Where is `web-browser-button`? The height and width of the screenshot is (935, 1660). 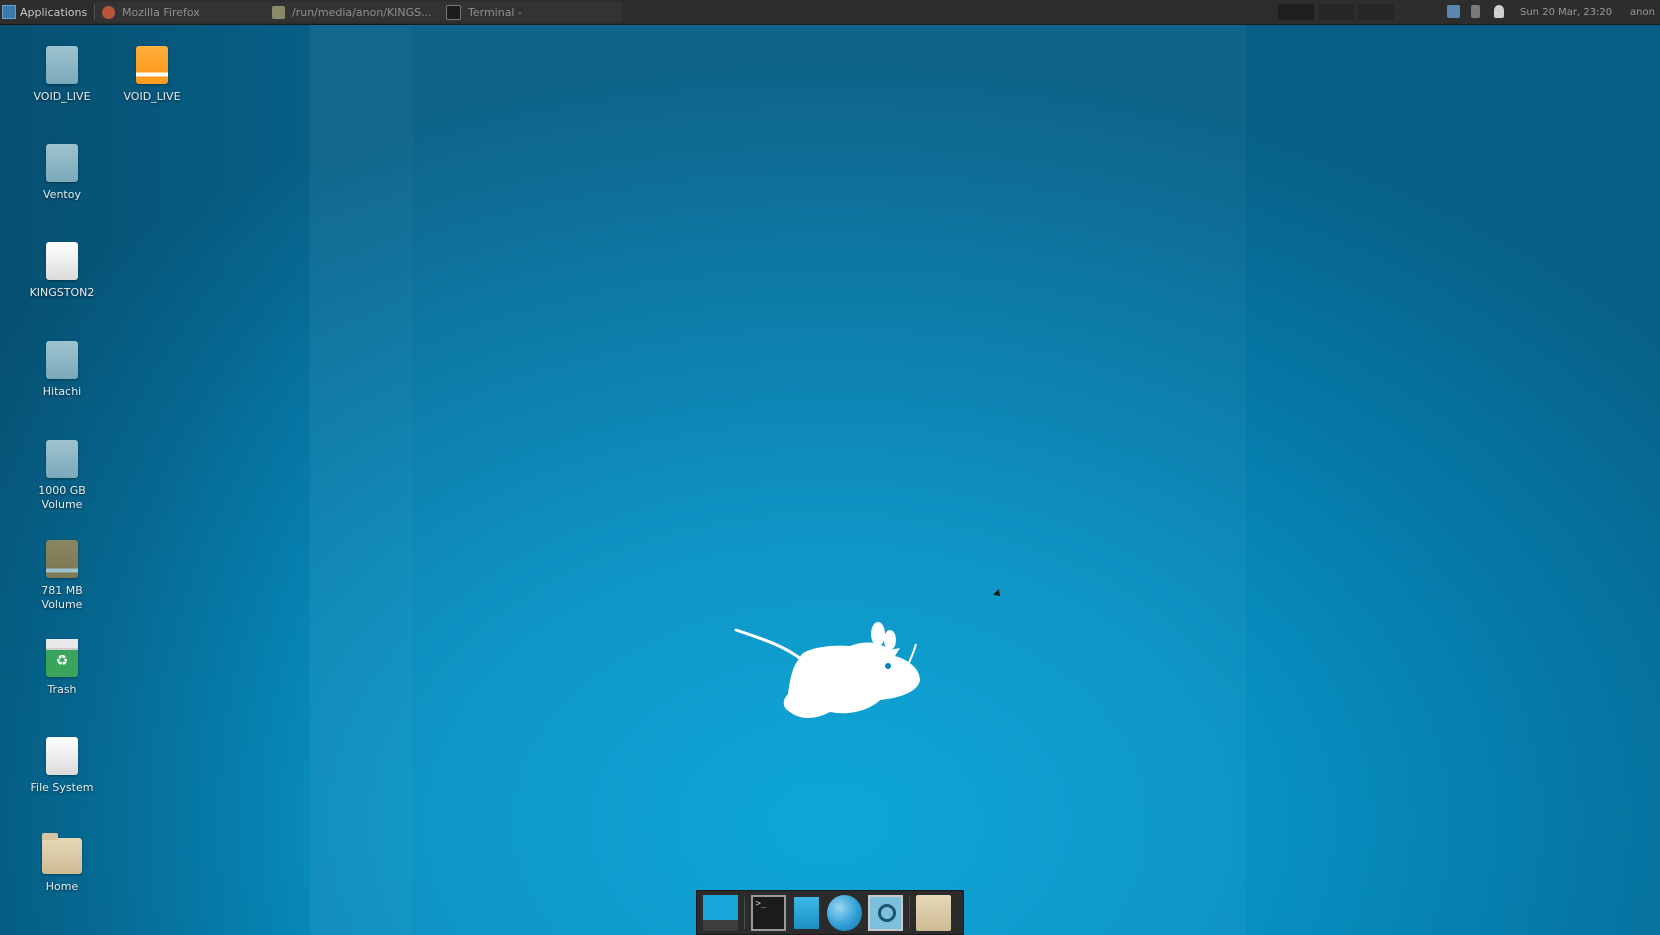 web-browser-button is located at coordinates (844, 912).